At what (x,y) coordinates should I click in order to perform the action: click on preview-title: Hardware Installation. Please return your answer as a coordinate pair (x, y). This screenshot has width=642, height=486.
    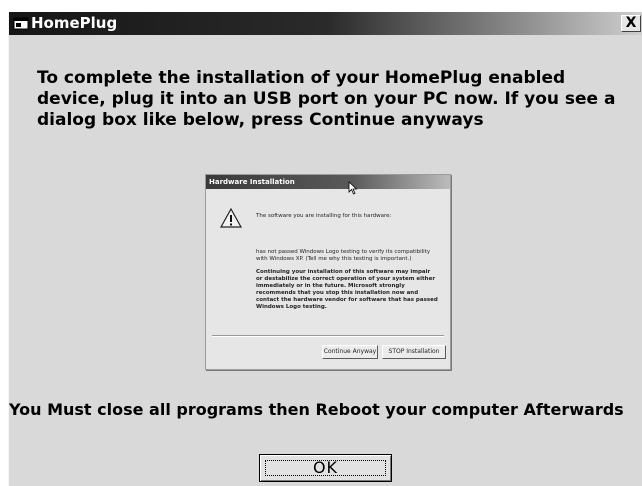
    Looking at the image, I should click on (252, 182).